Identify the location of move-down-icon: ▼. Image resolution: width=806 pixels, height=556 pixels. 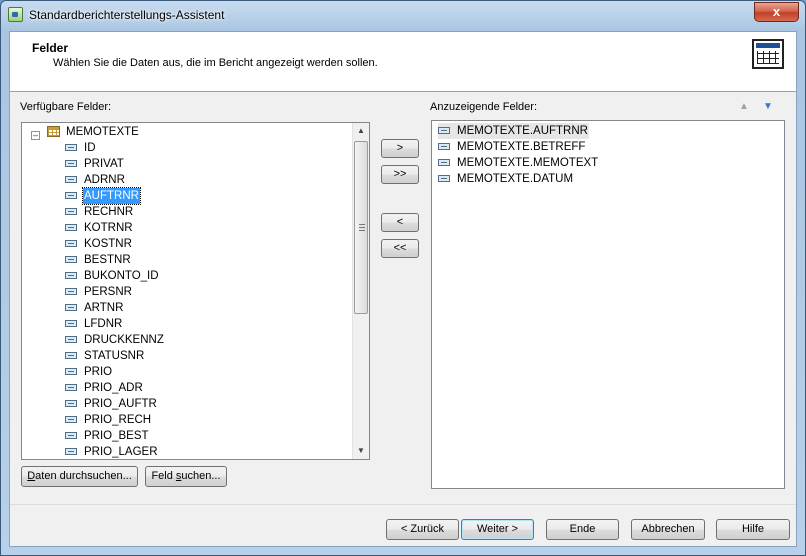
(768, 107).